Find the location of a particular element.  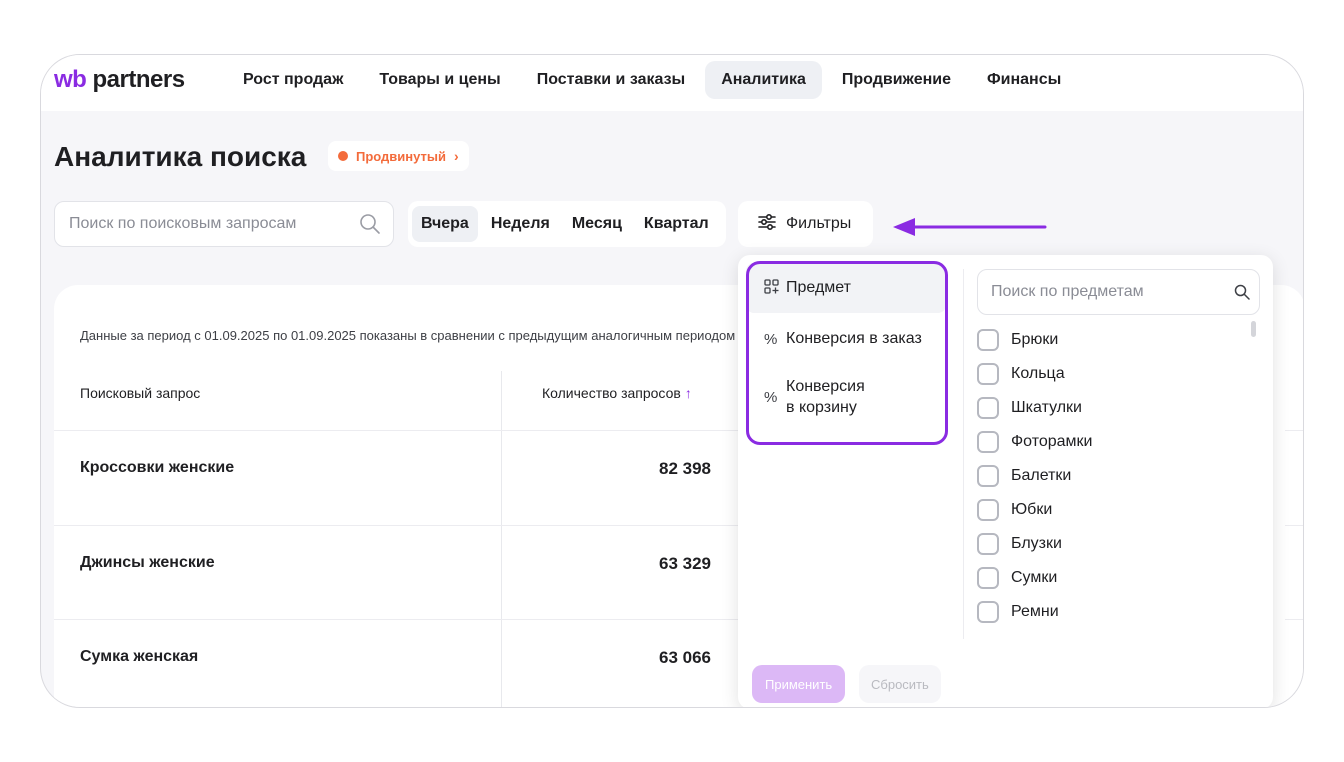

period-month: Месяц is located at coordinates (597, 224).